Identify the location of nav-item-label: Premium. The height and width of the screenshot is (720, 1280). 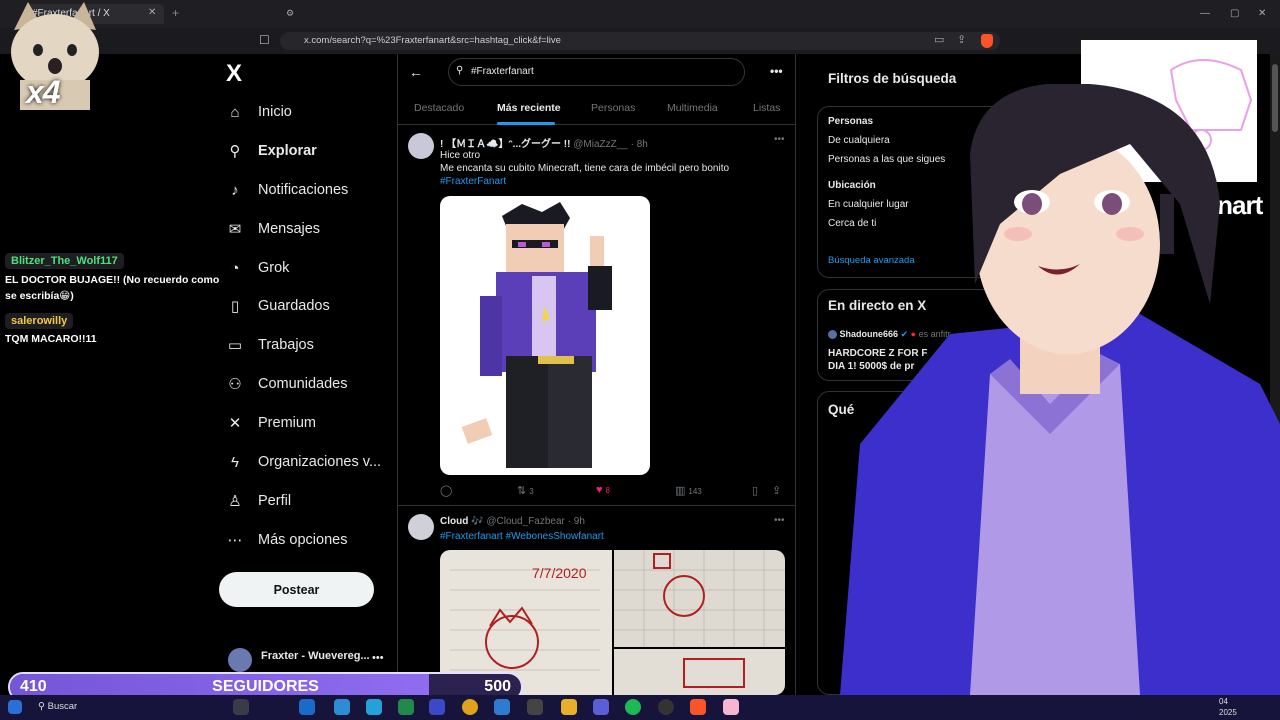
(287, 423).